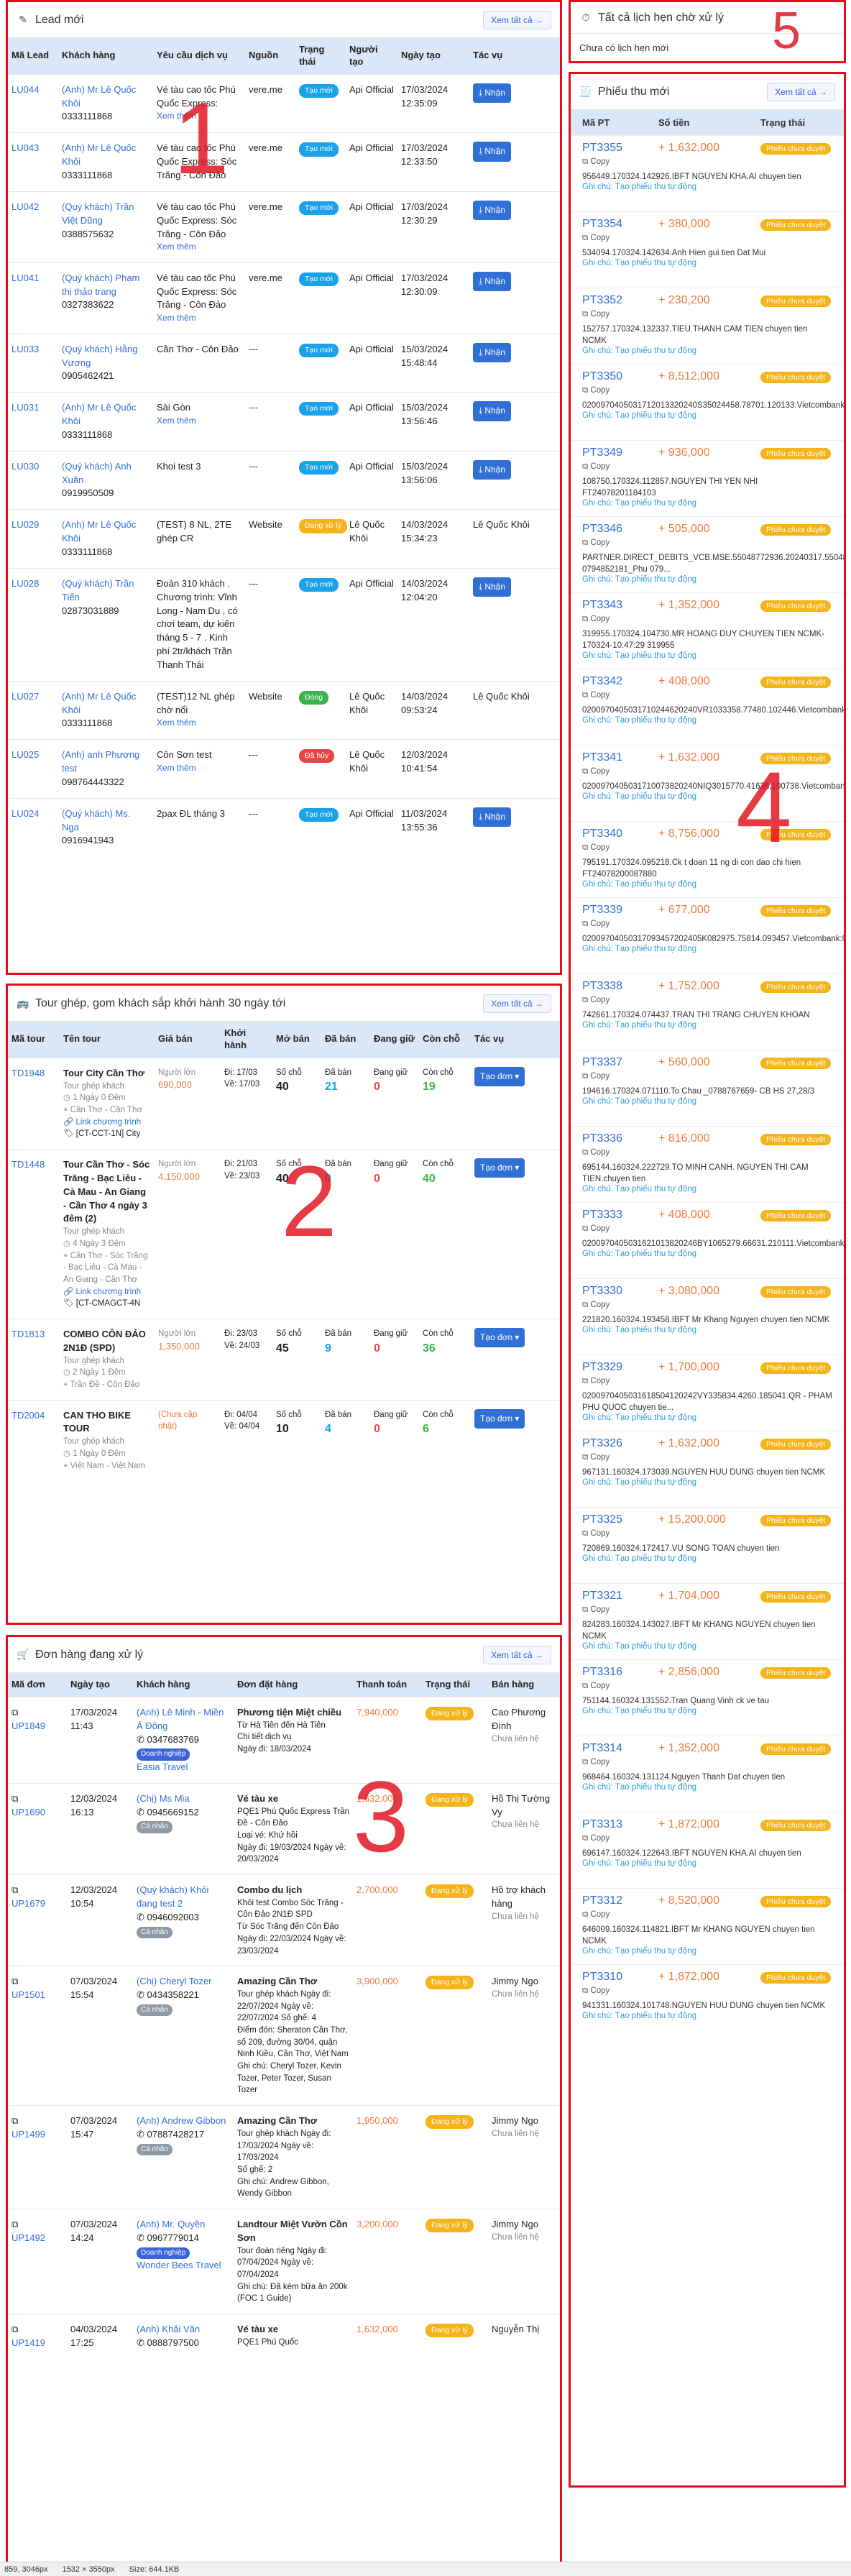 The height and width of the screenshot is (2576, 851). I want to click on tour-code-link: TD2004, so click(28, 1415).